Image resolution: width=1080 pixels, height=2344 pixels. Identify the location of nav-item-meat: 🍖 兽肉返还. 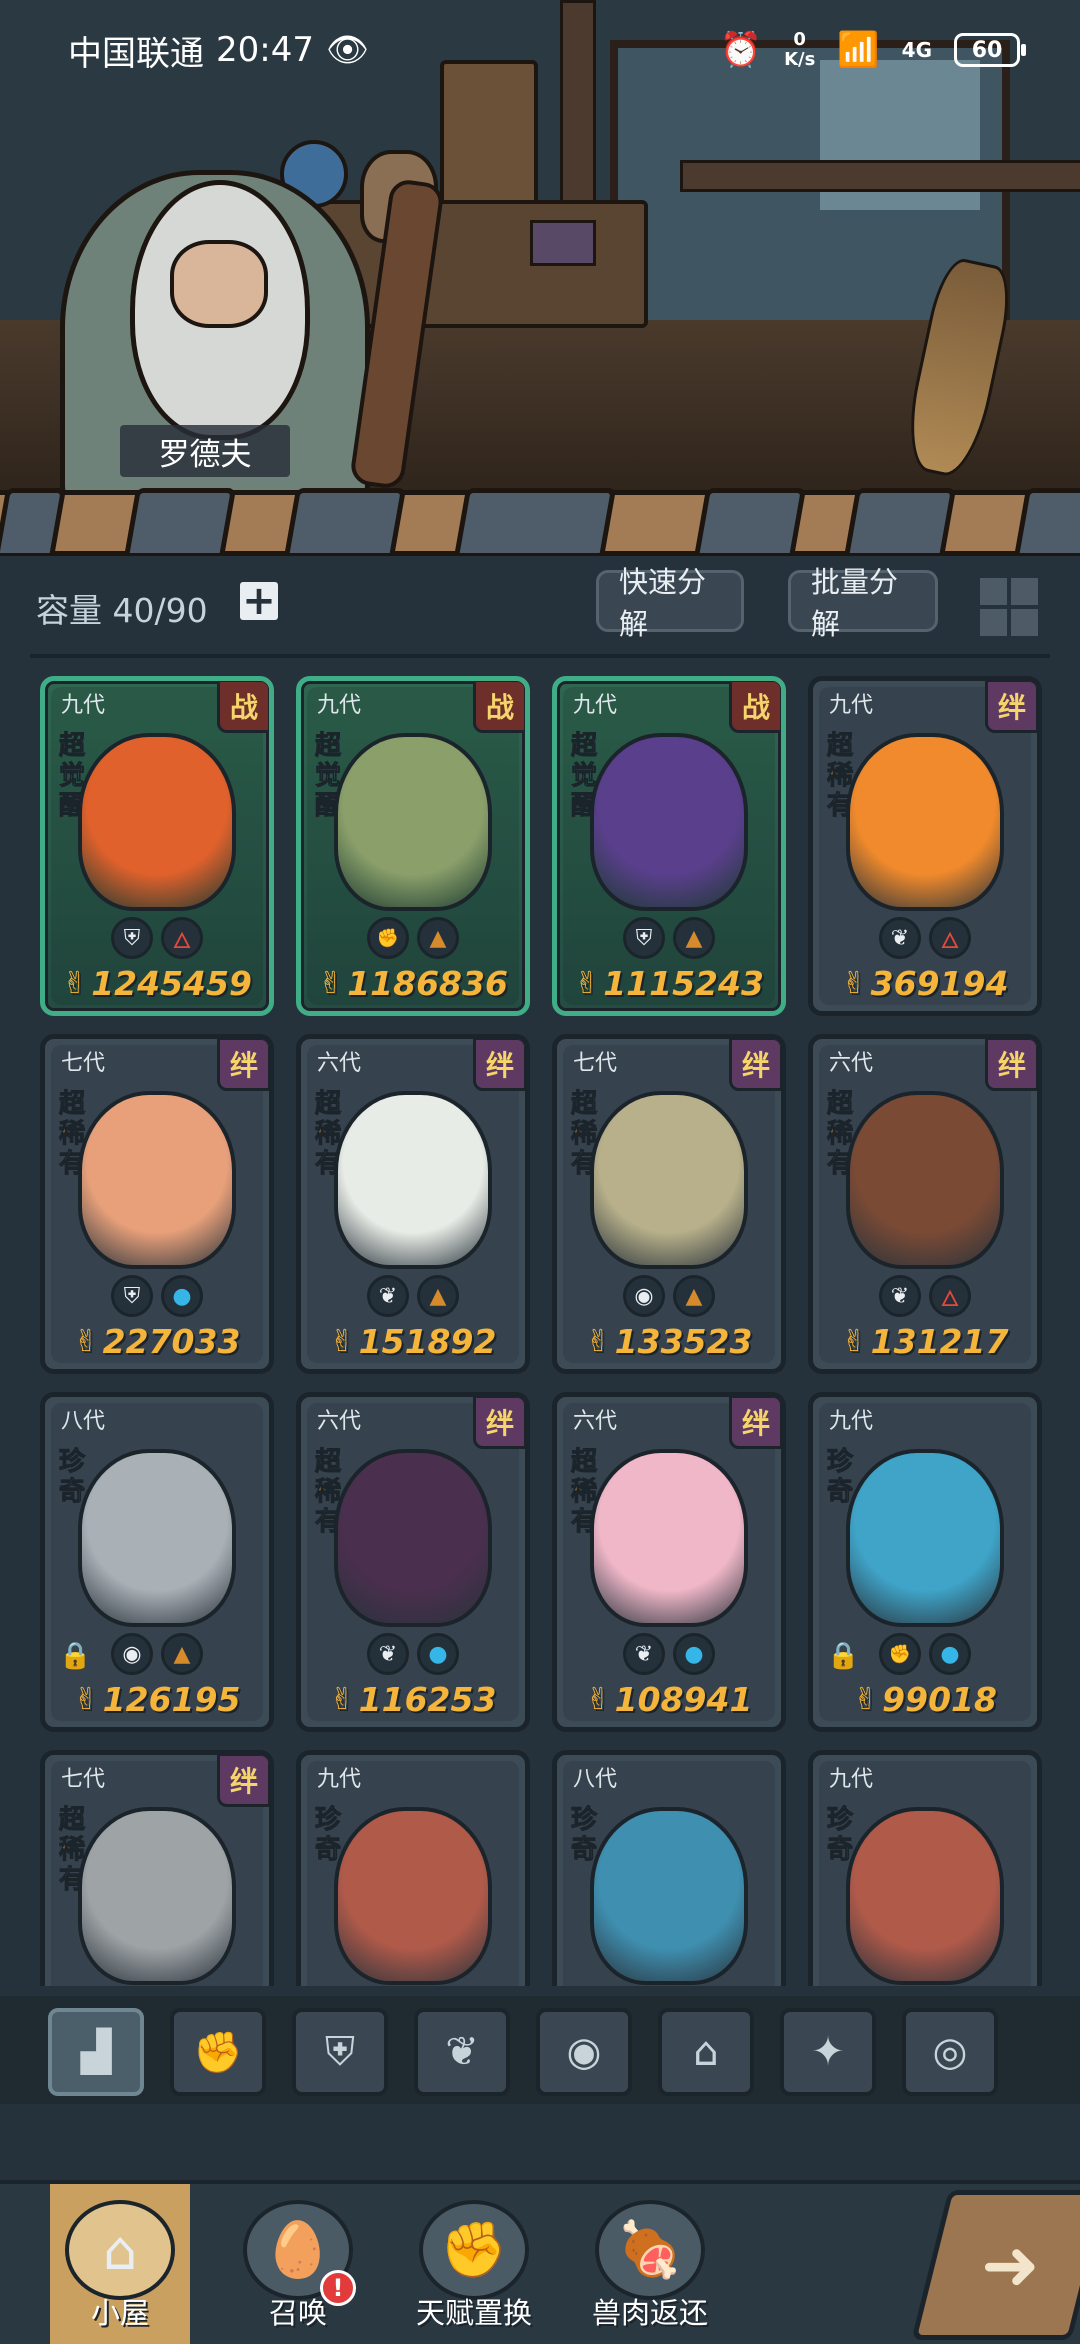
(650, 2264).